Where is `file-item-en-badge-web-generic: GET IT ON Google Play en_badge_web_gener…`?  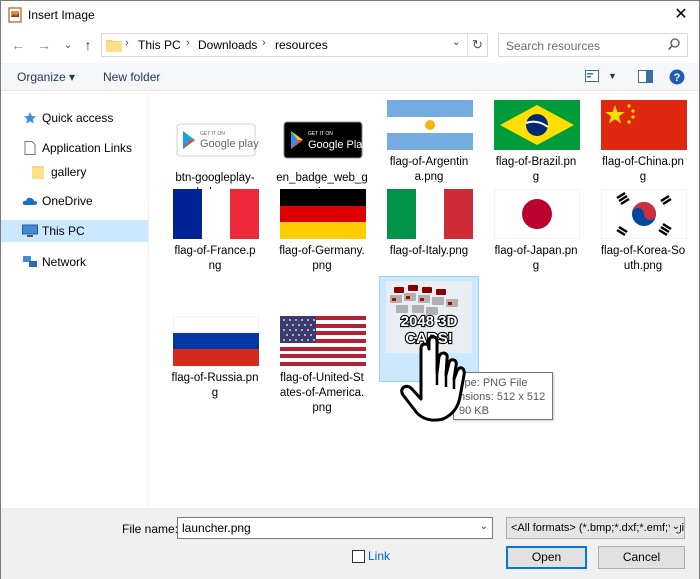 file-item-en-badge-web-generic: GET IT ON Google Play en_badge_web_gener… is located at coordinates (322, 157).